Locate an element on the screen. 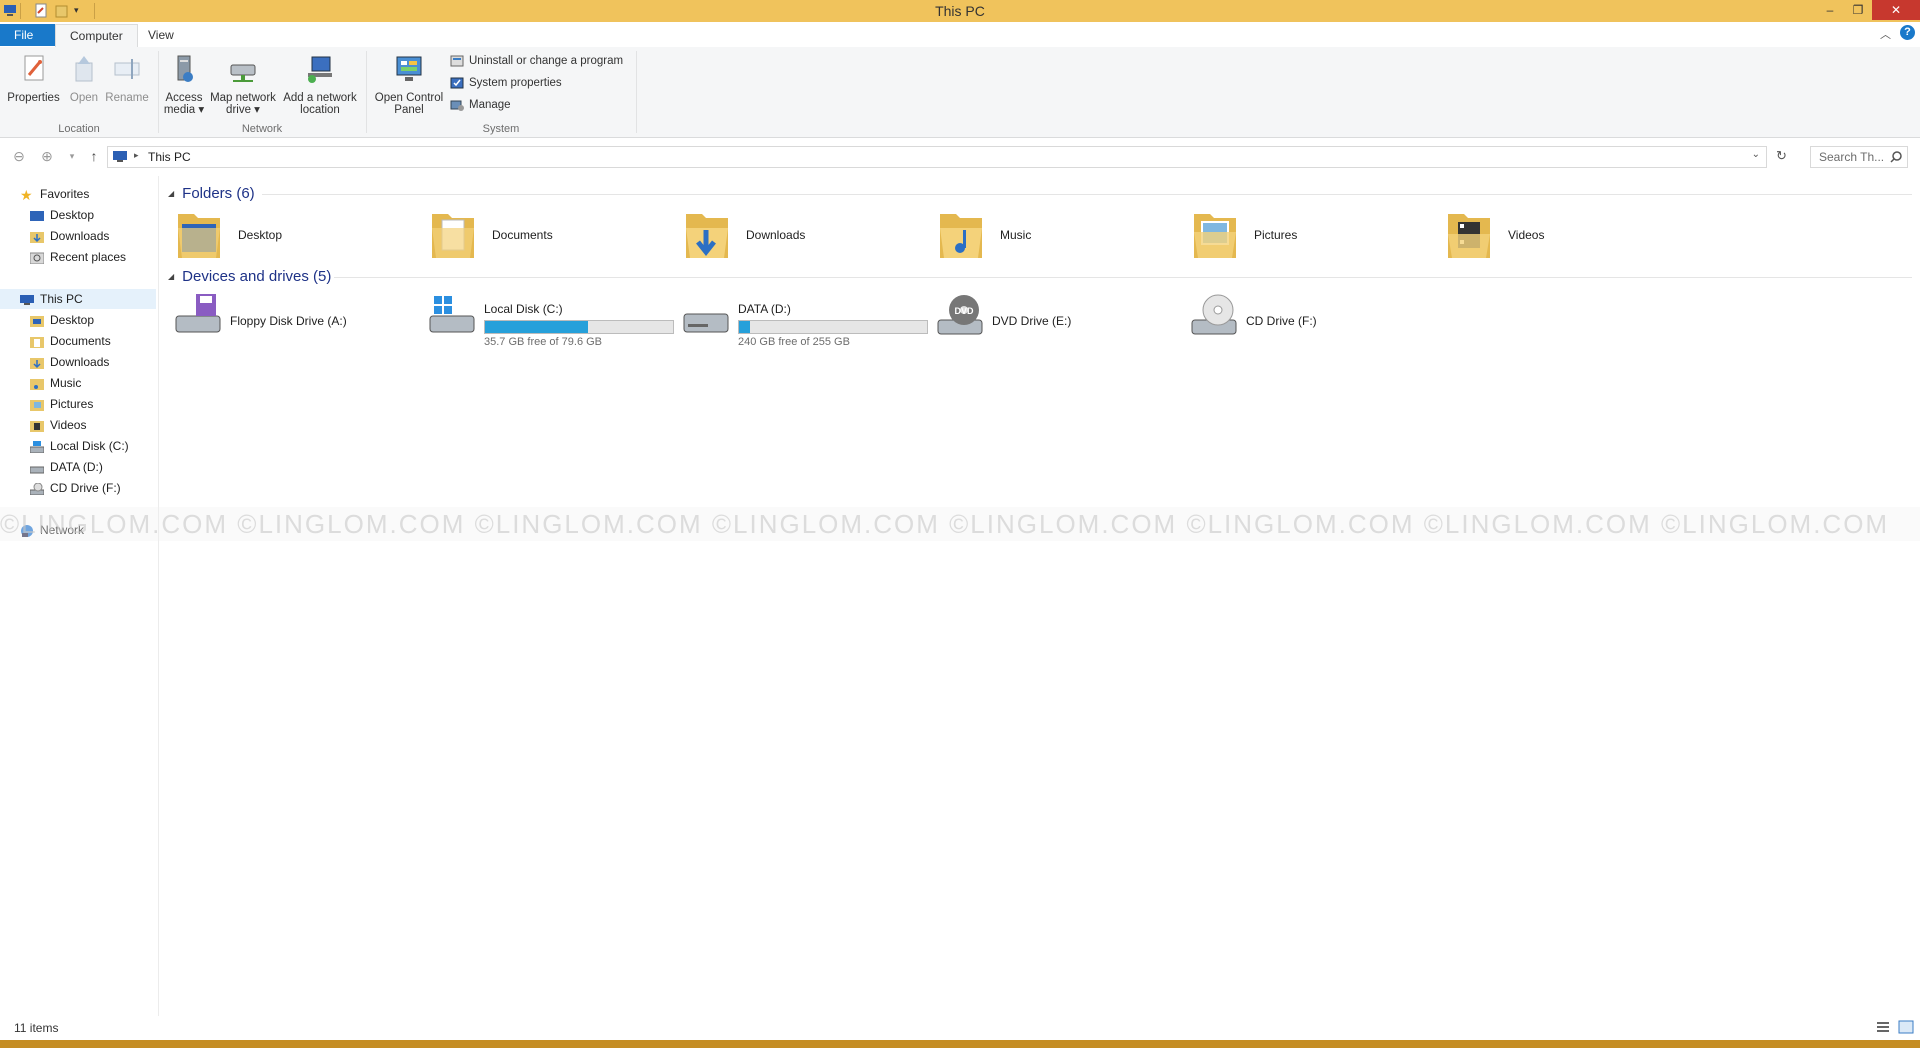  nav-favorites: ★ Favorites is located at coordinates (54, 194).